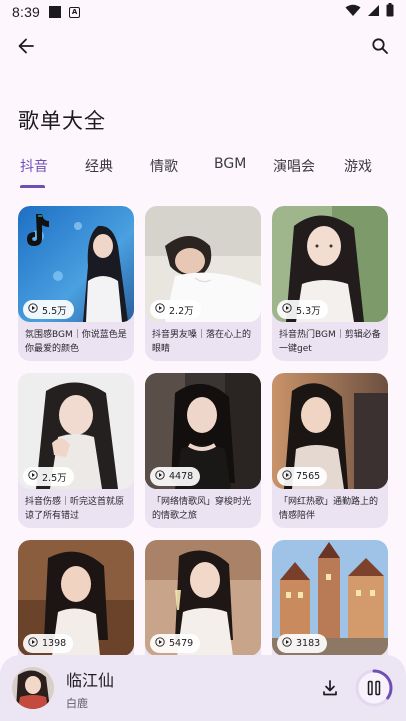  I want to click on playlist-card: 5.3万 抖音热门BGM｜剪辑必备一键get, so click(330, 283).